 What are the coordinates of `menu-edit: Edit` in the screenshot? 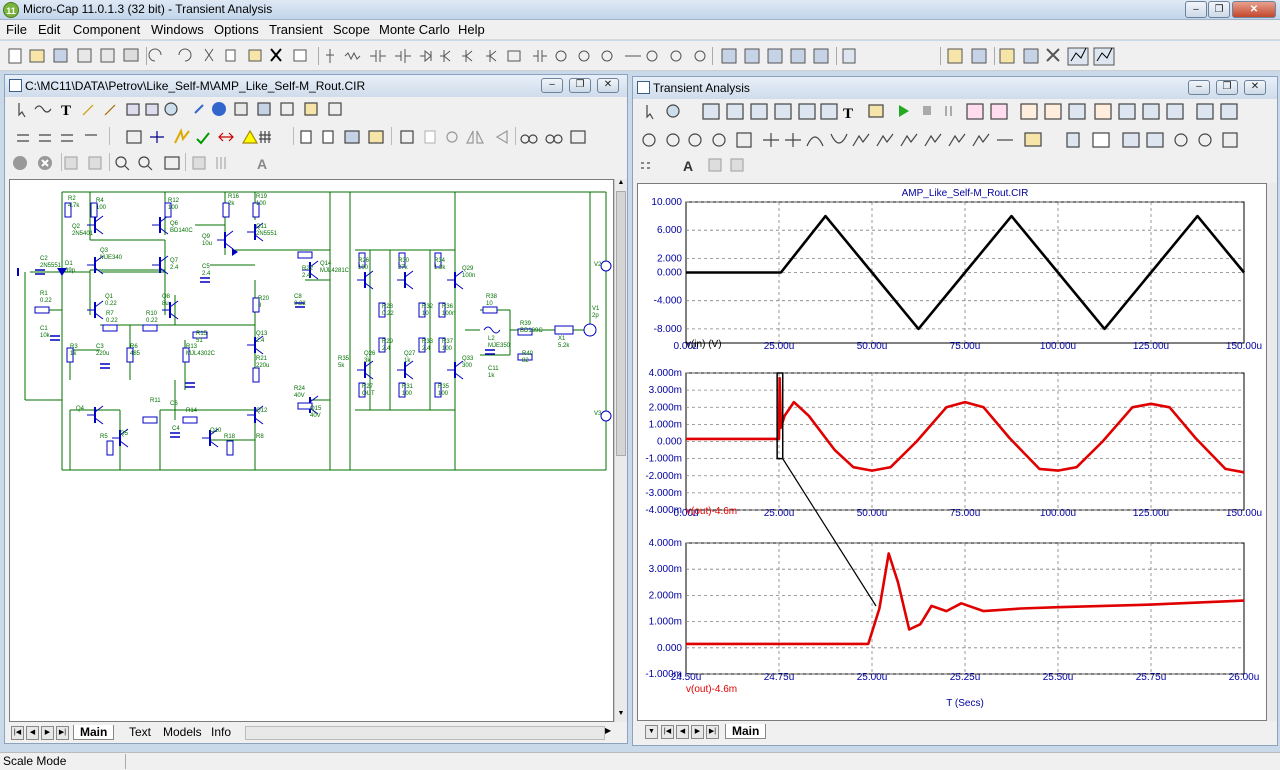 It's located at (49, 29).